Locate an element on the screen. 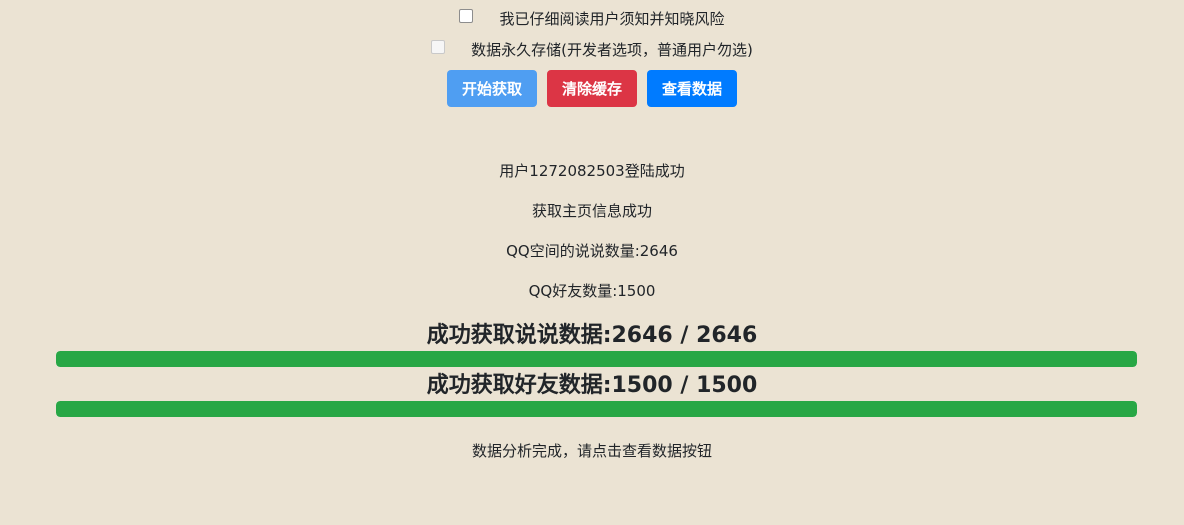 This screenshot has width=1184, height=525. clear-cache-button: 清除缓存 is located at coordinates (592, 88).